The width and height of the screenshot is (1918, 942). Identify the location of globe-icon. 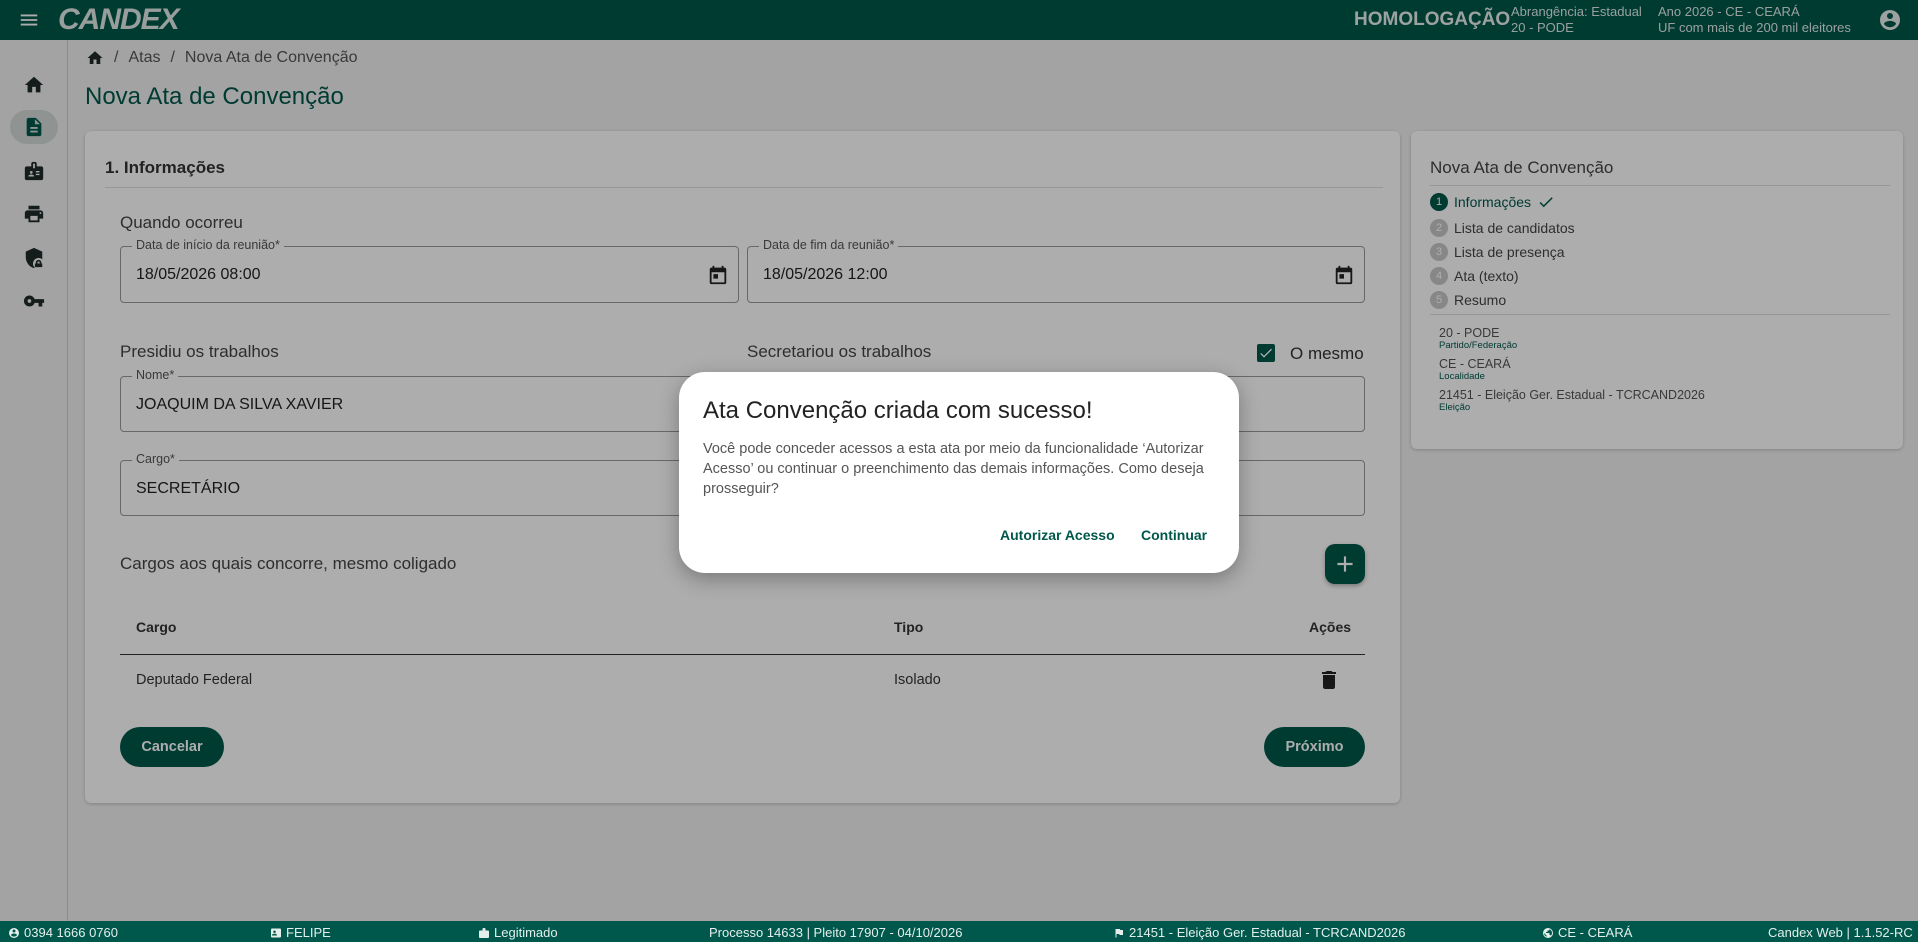
(1548, 932).